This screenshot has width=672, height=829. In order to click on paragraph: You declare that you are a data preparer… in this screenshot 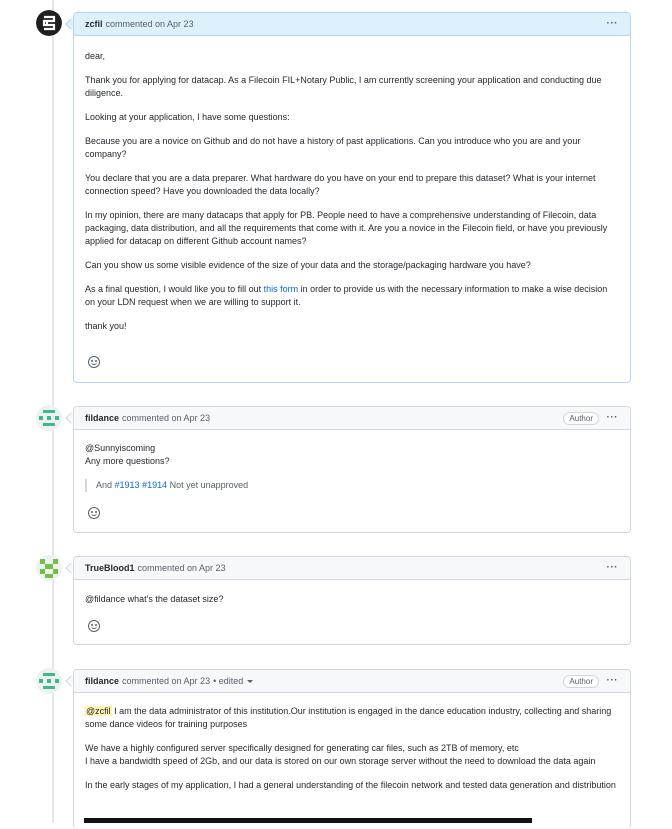, I will do `click(340, 184)`.